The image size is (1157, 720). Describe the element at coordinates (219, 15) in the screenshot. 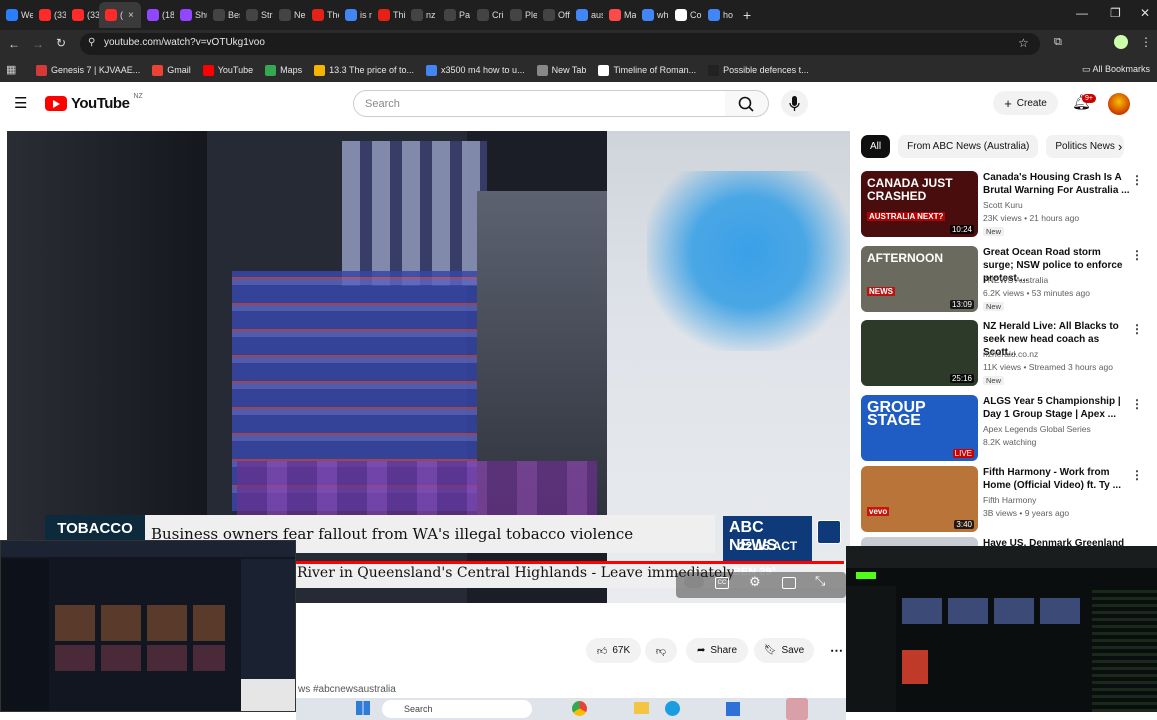

I see `tab-favicon-icon` at that location.